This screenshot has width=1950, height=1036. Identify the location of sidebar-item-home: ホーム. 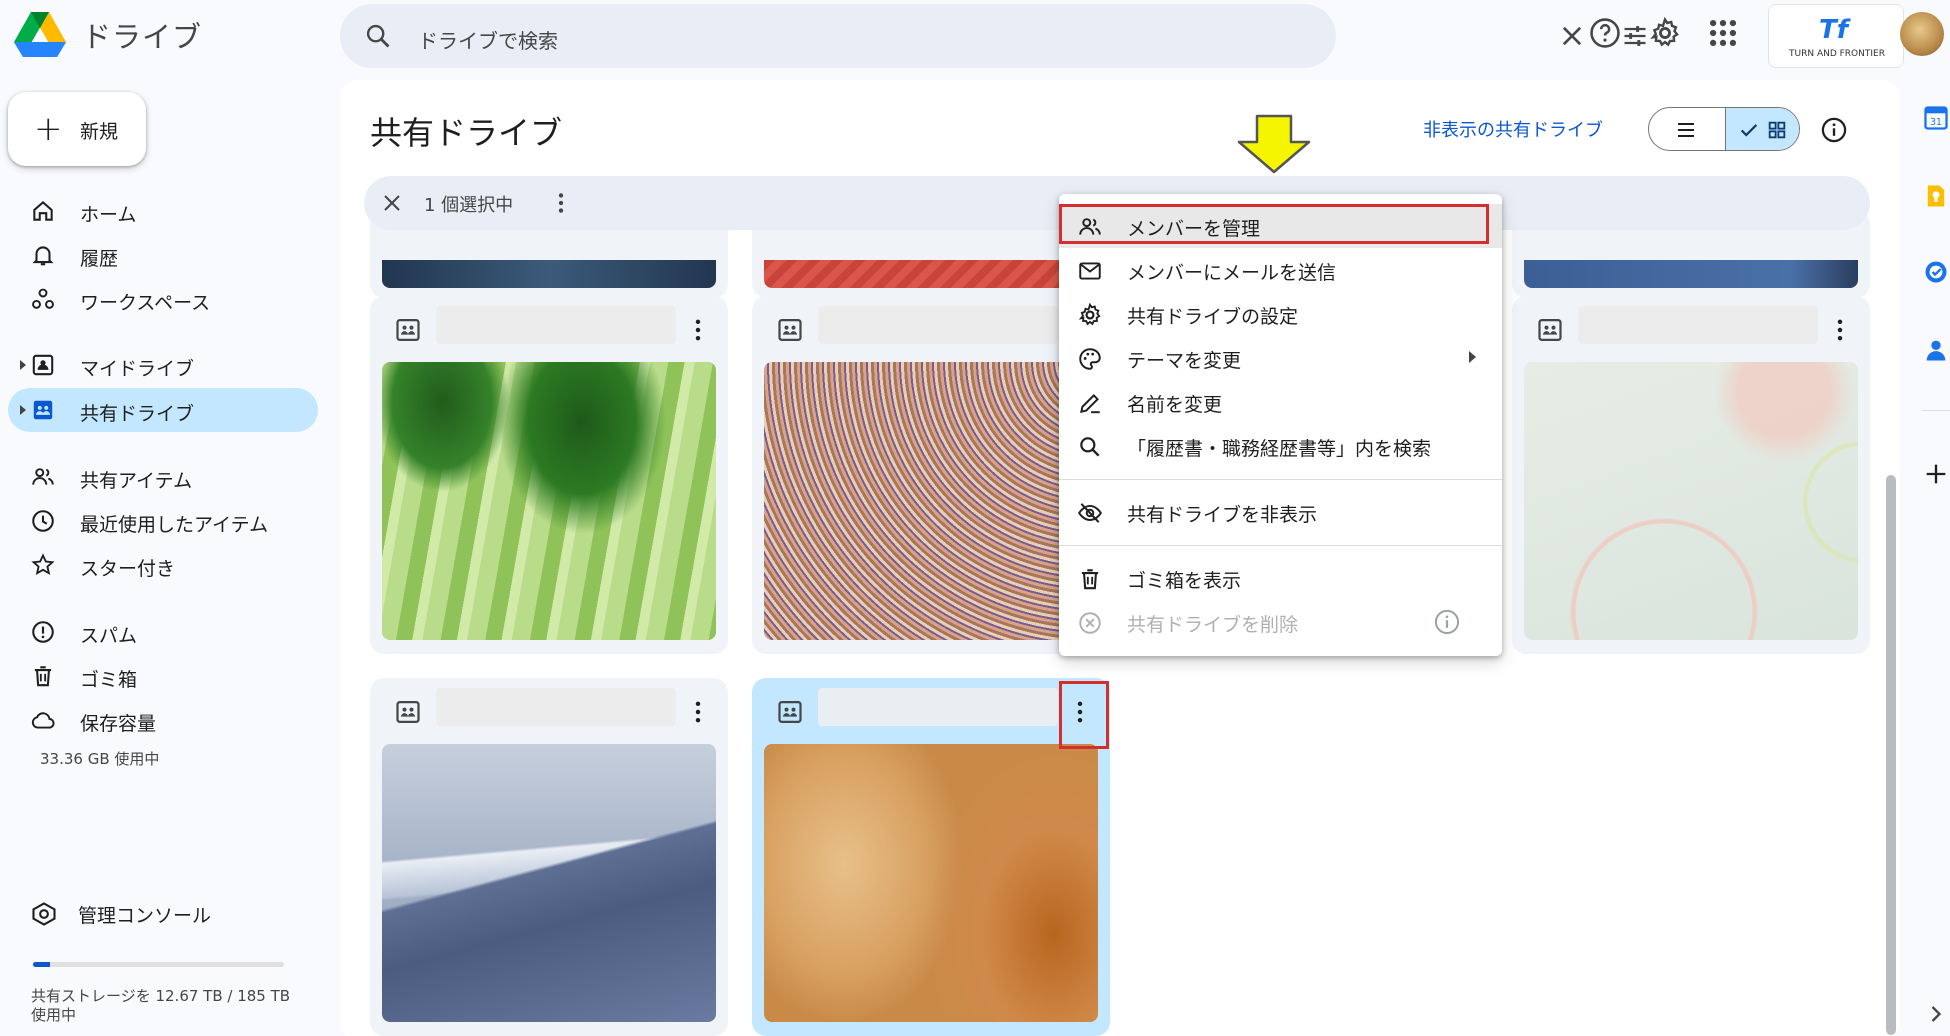
(163, 211).